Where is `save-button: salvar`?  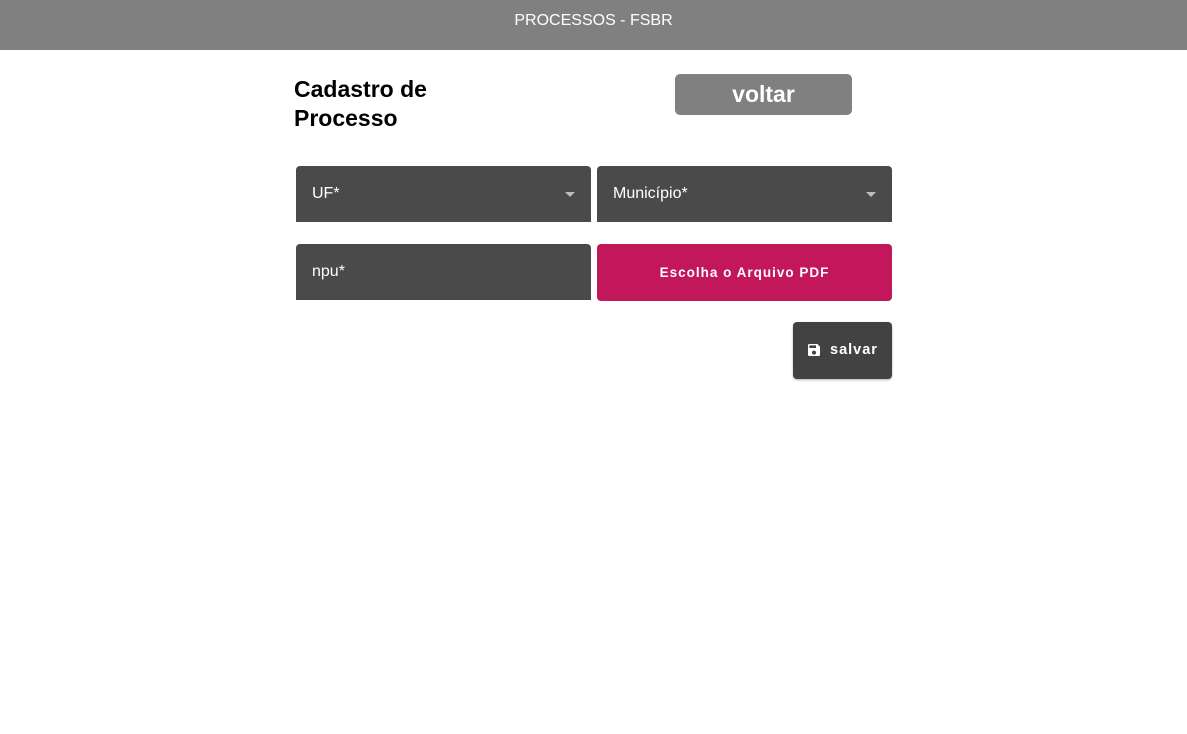 save-button: salvar is located at coordinates (842, 350).